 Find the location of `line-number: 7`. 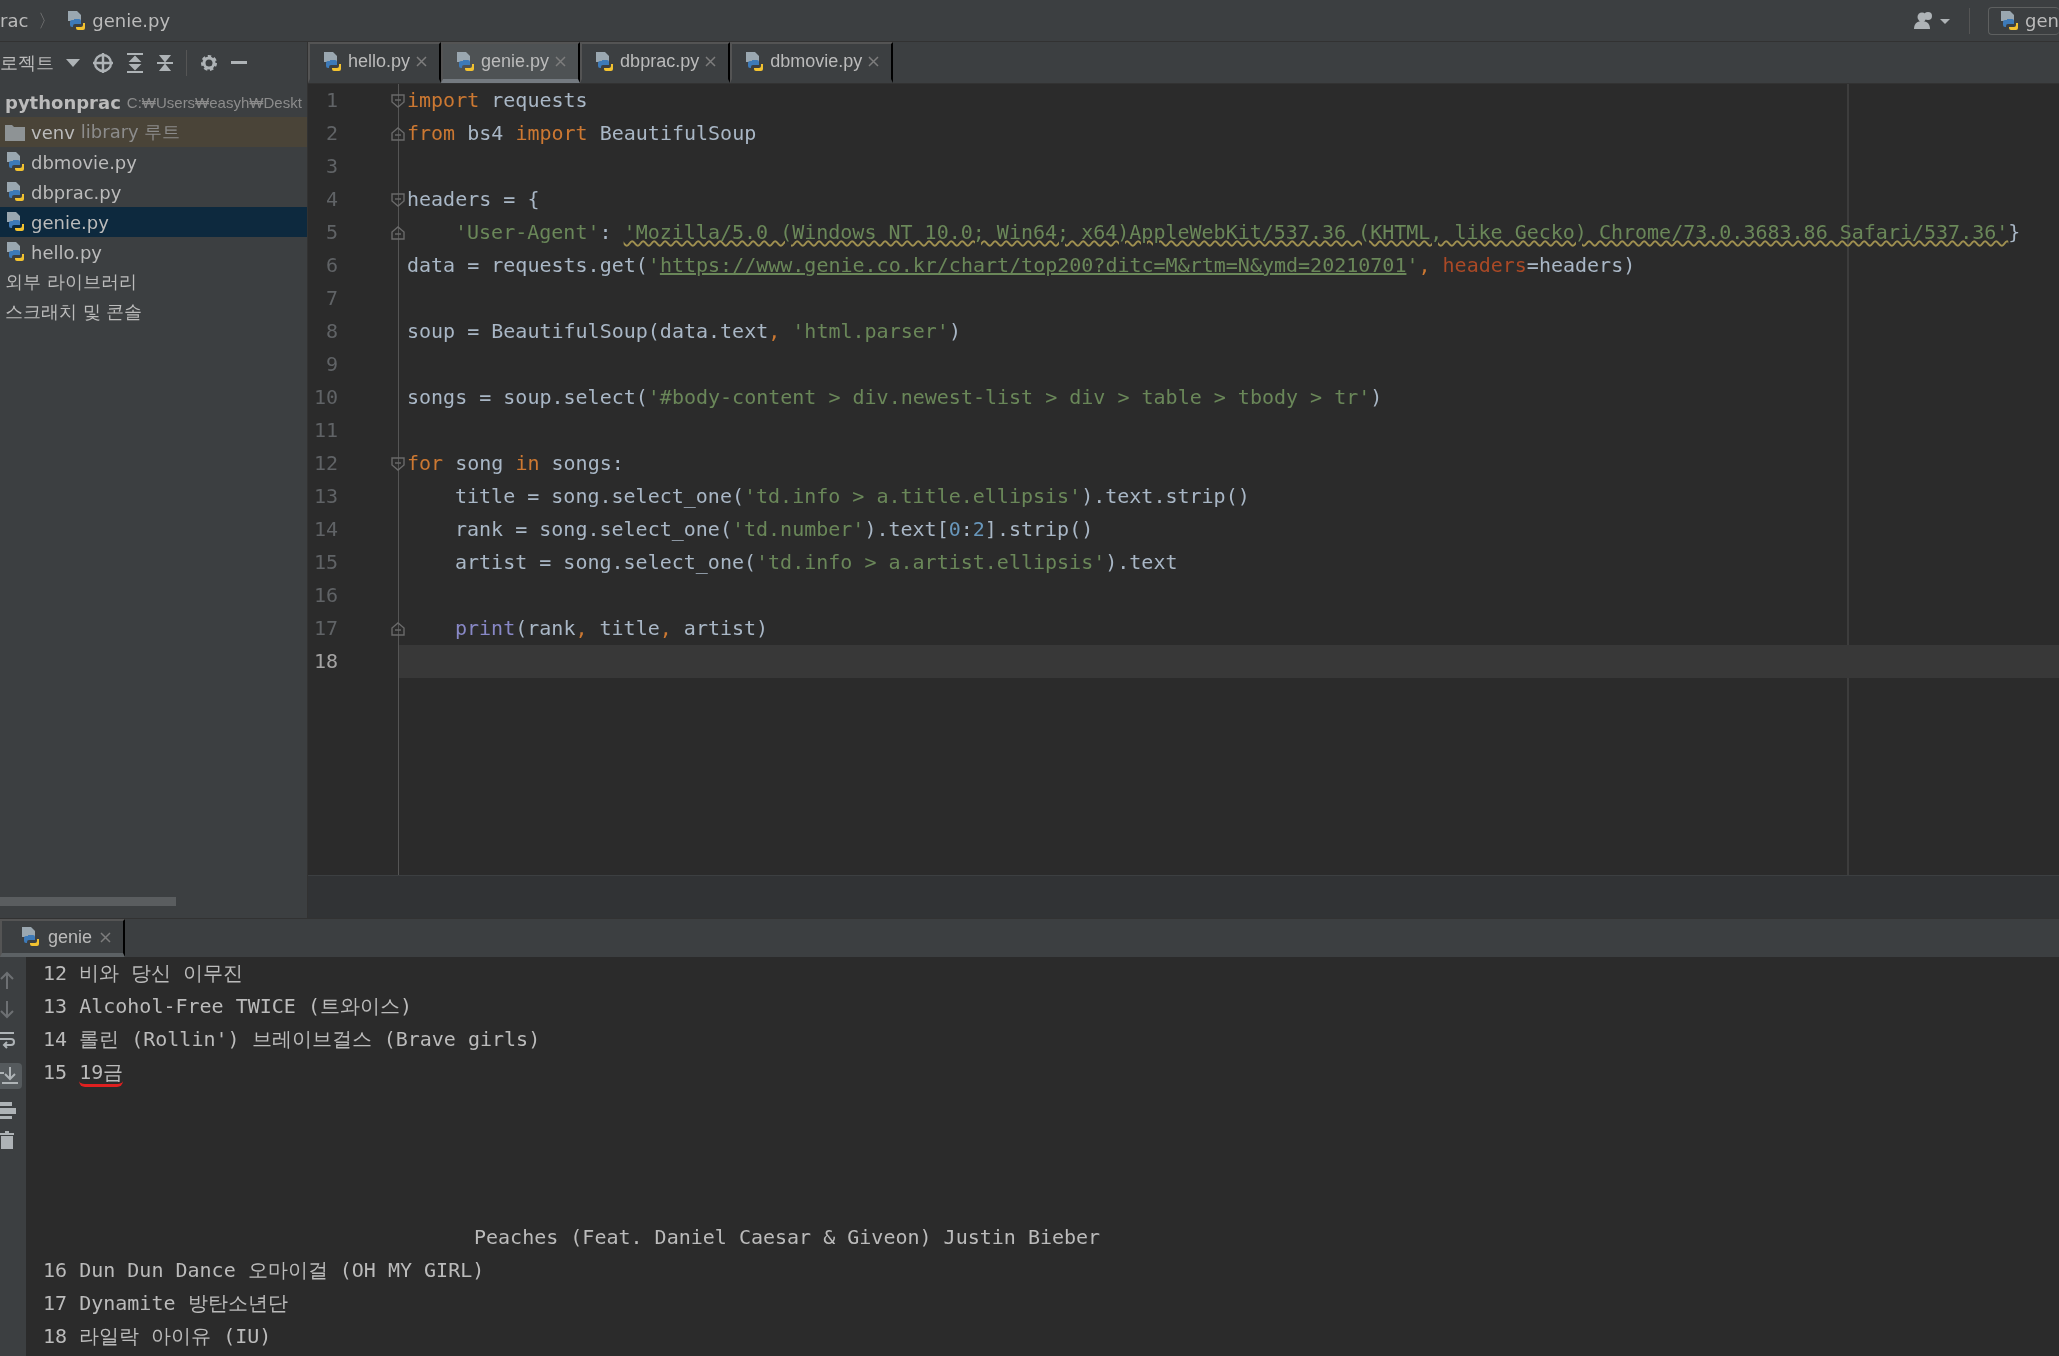

line-number: 7 is located at coordinates (331, 298).